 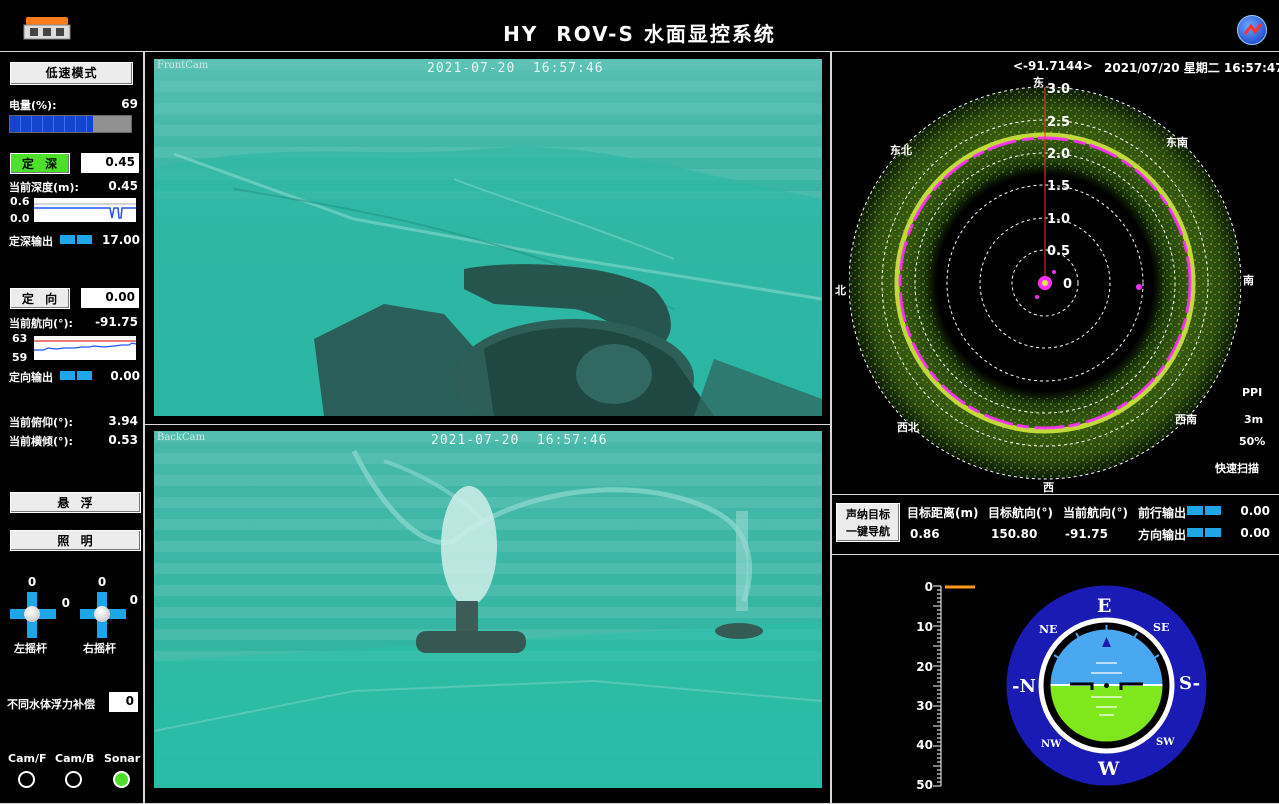 I want to click on target-heading-label: 目标航向(°), so click(x=1020, y=513).